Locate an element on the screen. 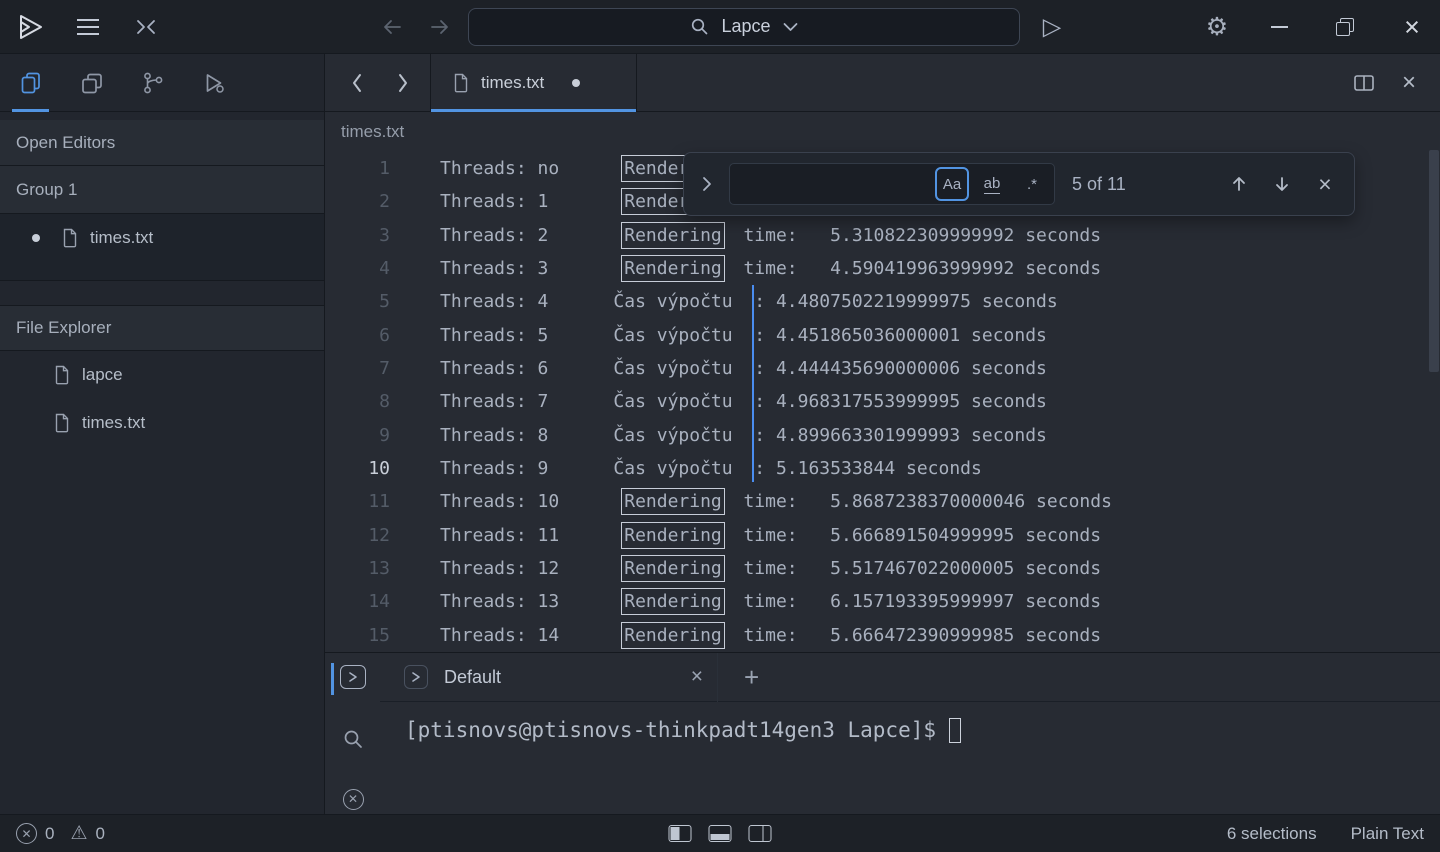  tab-times-txt: times.txt is located at coordinates (533, 83).